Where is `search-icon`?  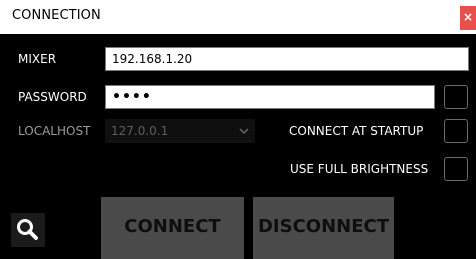
search-icon is located at coordinates (27, 229).